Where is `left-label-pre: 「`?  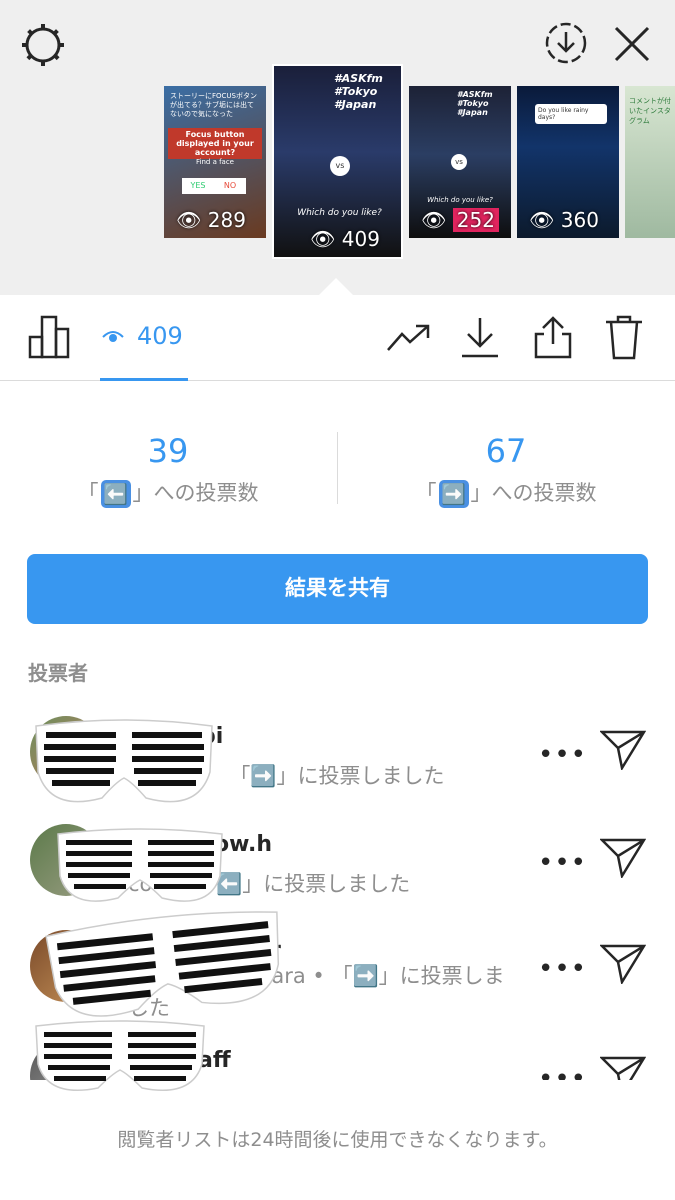 left-label-pre: 「 is located at coordinates (88, 493).